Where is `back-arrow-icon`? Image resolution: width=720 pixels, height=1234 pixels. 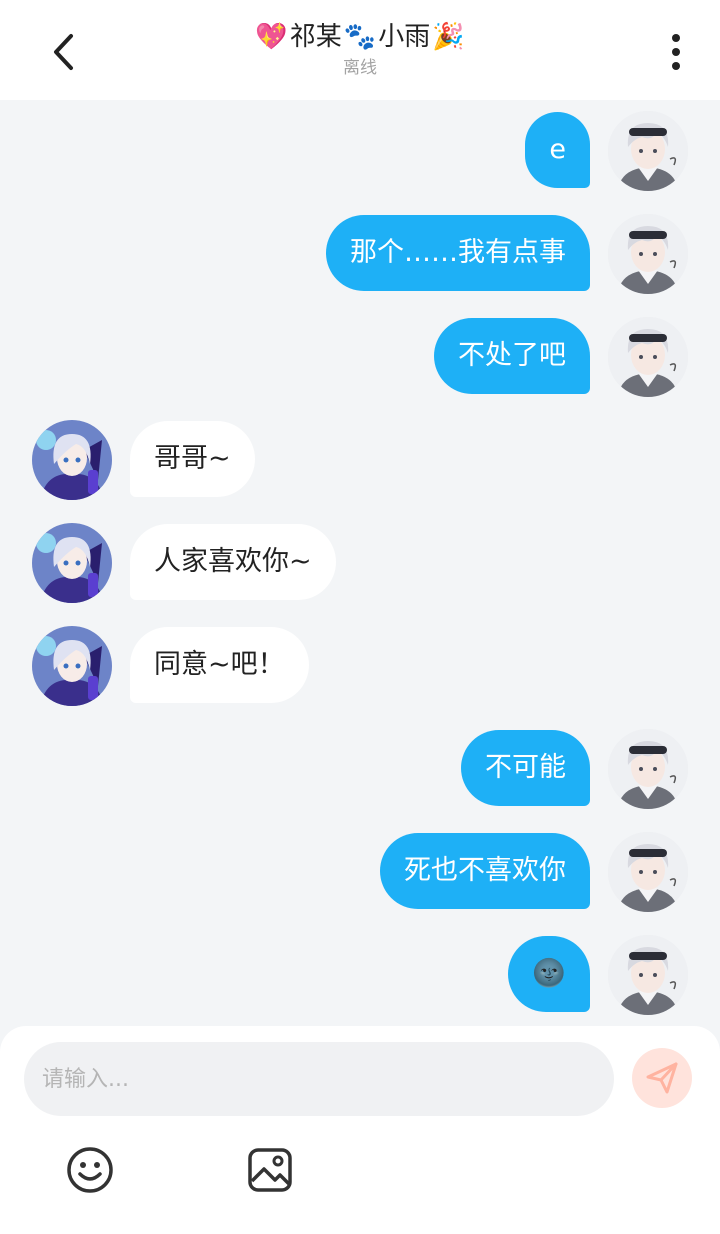
back-arrow-icon is located at coordinates (63, 52).